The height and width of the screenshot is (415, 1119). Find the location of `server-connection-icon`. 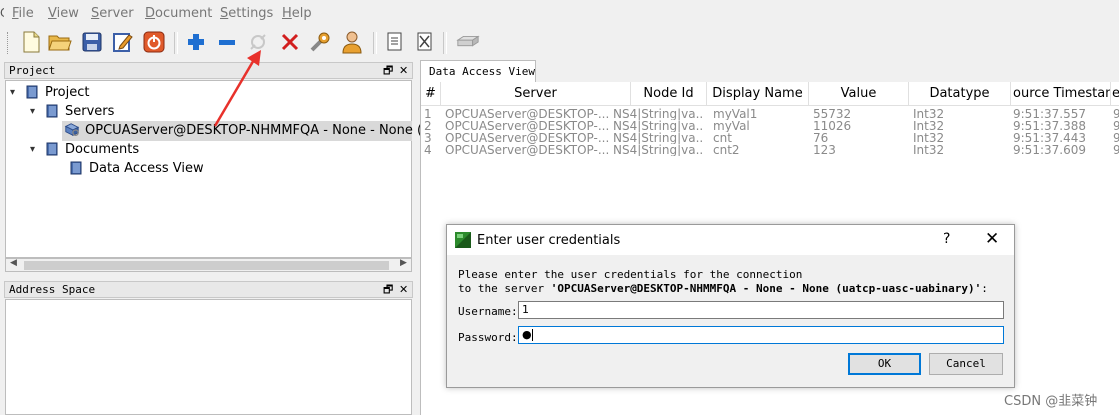

server-connection-icon is located at coordinates (72, 130).